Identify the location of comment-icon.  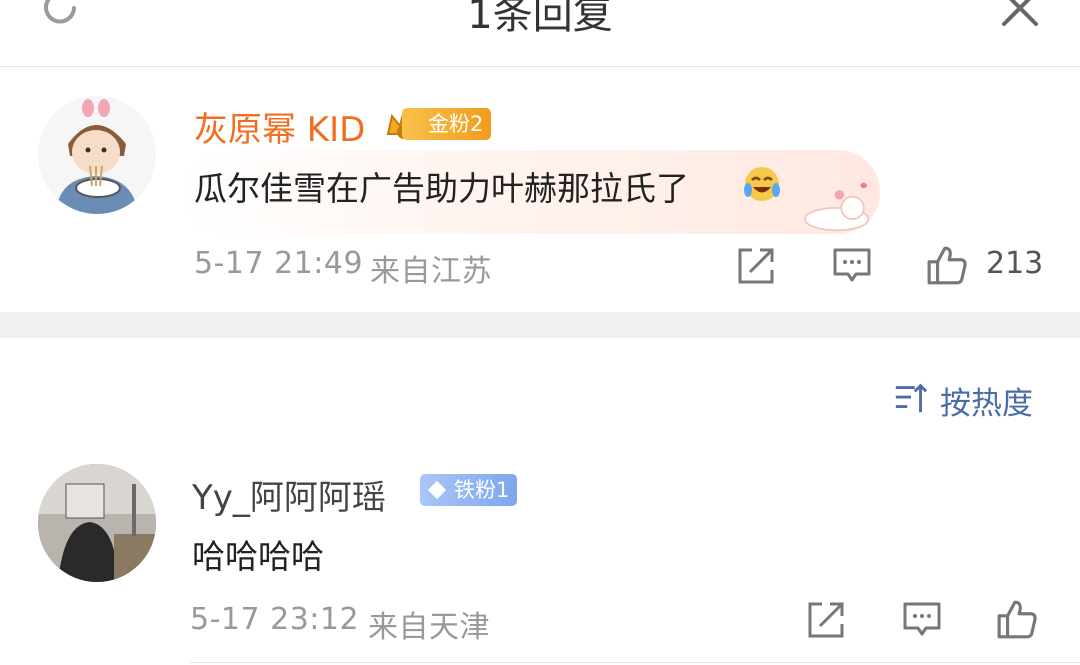
(852, 266).